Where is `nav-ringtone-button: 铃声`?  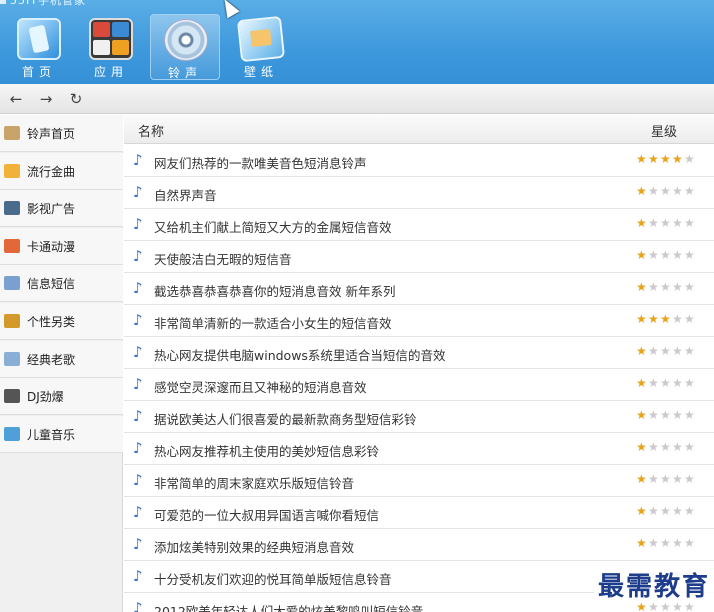 nav-ringtone-button: 铃声 is located at coordinates (185, 47).